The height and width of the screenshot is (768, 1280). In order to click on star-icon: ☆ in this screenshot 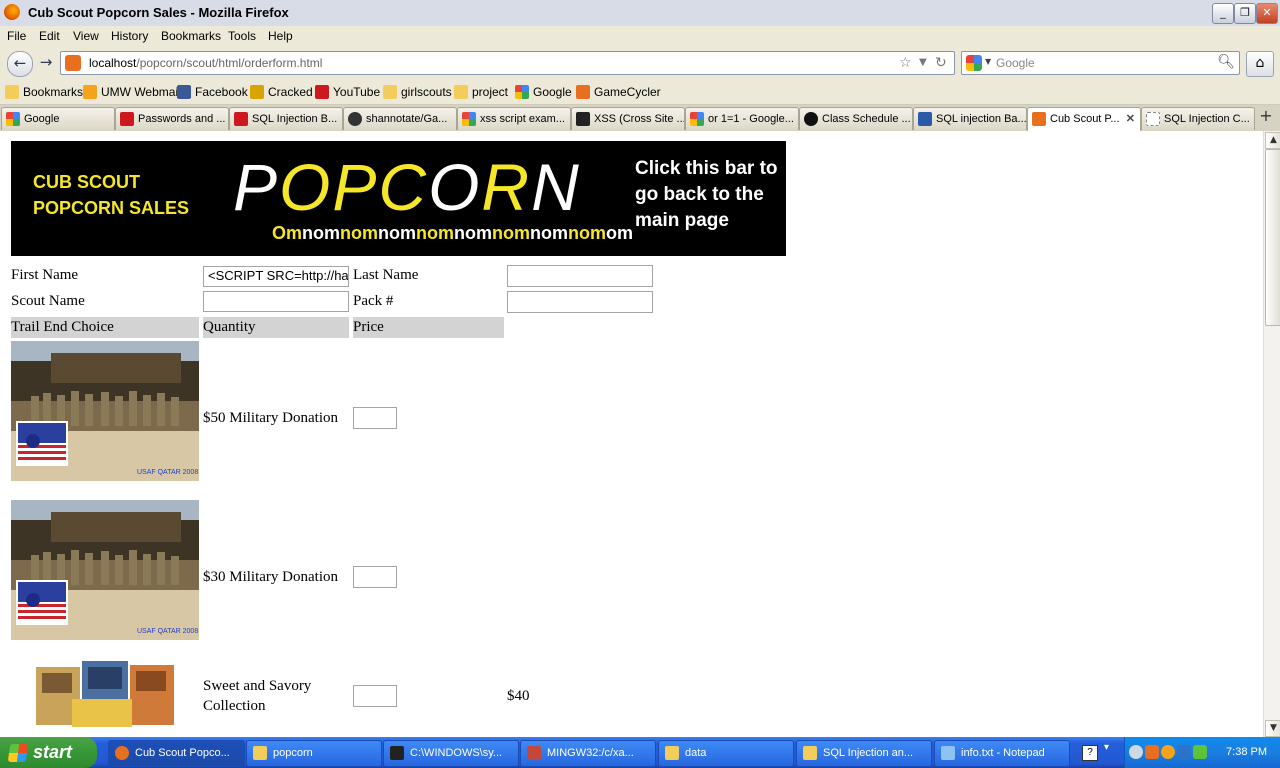, I will do `click(905, 63)`.